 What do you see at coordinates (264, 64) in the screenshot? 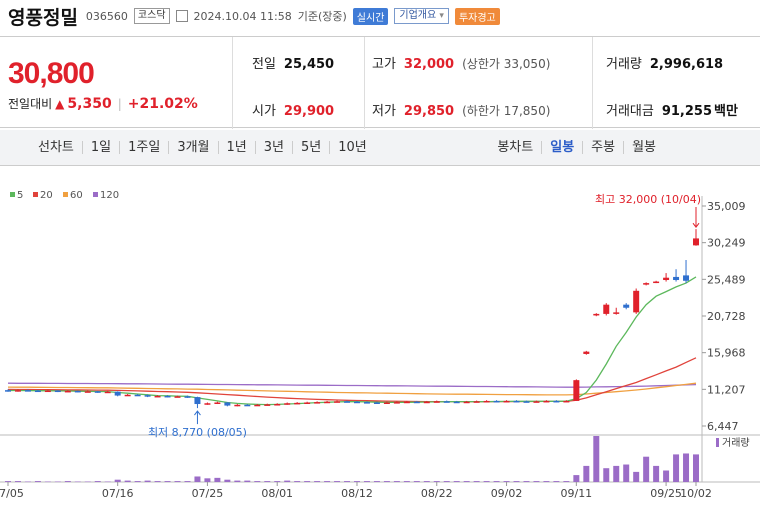
I see `stat-label: 전일` at bounding box center [264, 64].